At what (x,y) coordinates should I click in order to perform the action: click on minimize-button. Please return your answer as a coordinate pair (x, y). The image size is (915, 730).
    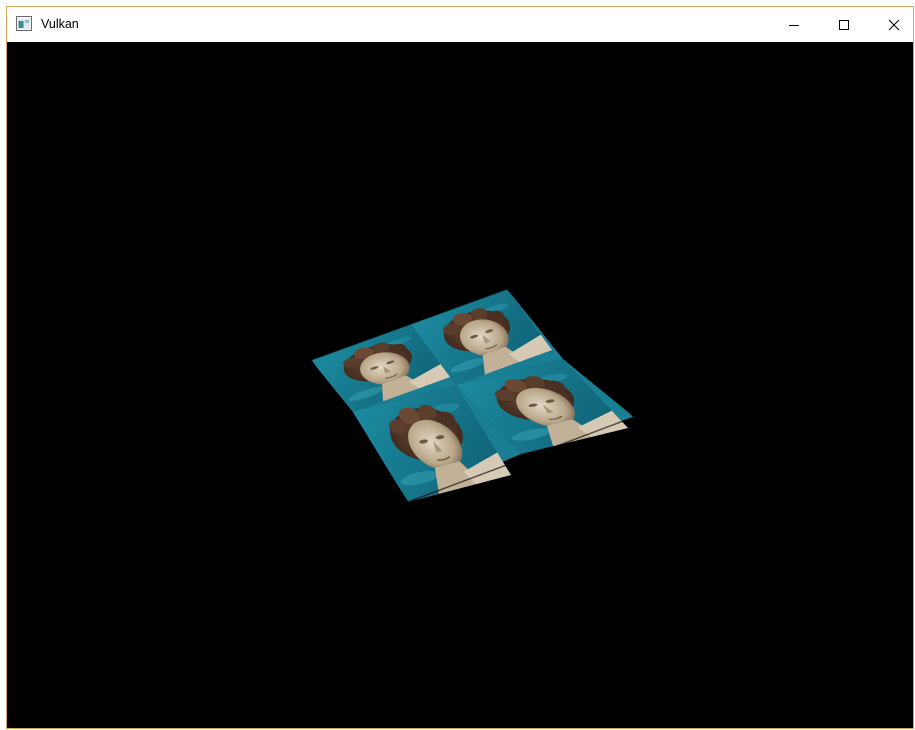
    Looking at the image, I should click on (794, 24).